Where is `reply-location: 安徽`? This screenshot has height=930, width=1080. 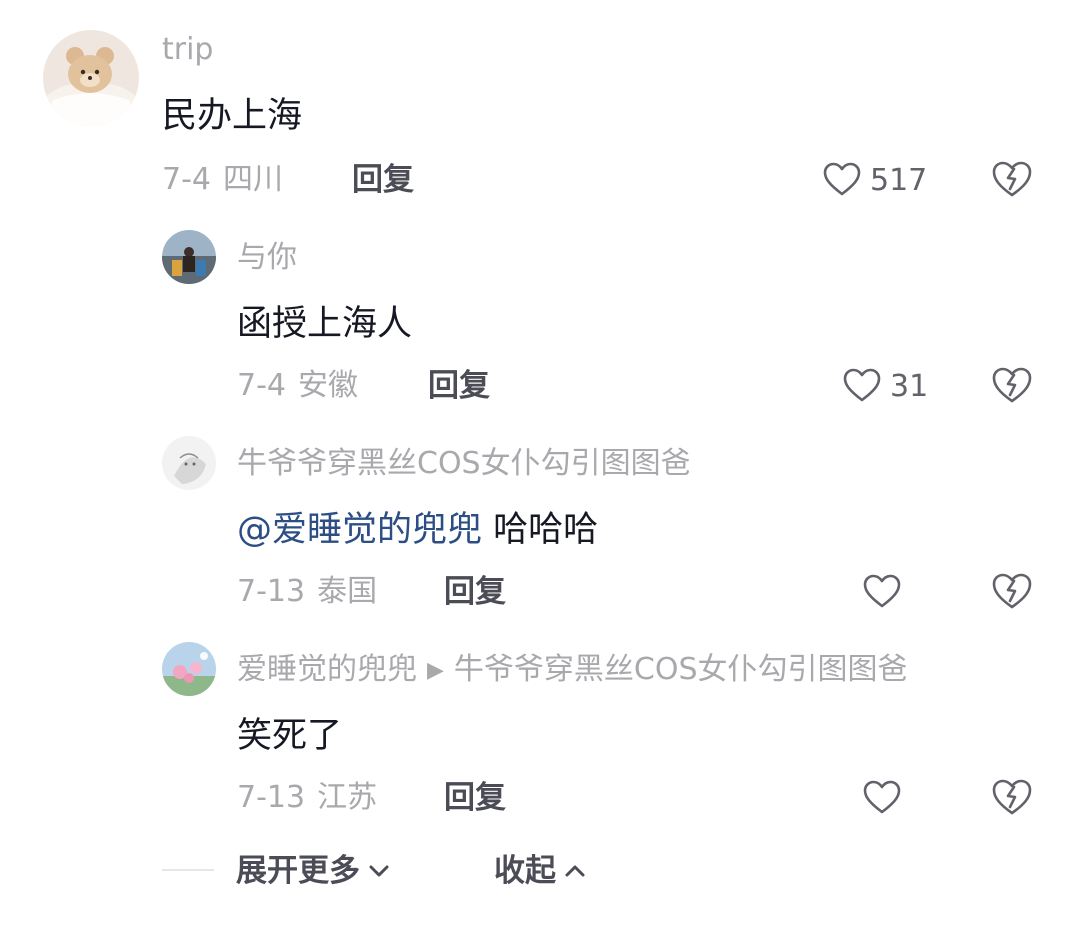
reply-location: 安徽 is located at coordinates (328, 385).